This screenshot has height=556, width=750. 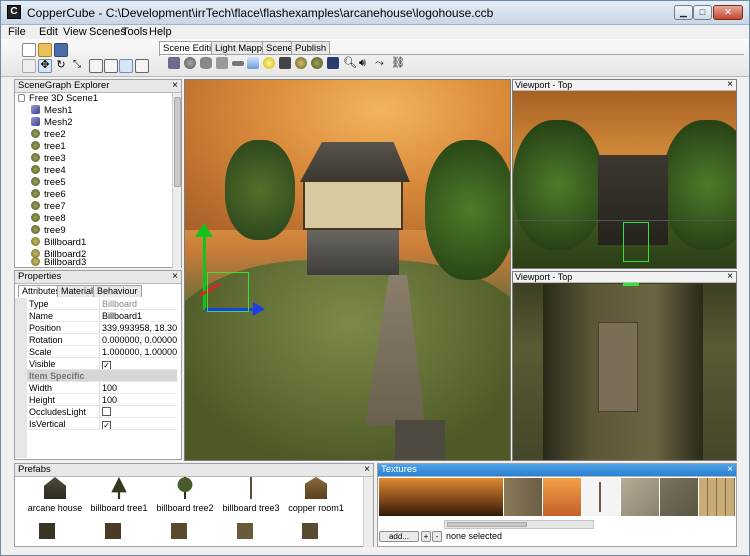 I want to click on prop-row-is-vertical: IsVertical ✓, so click(x=96, y=424).